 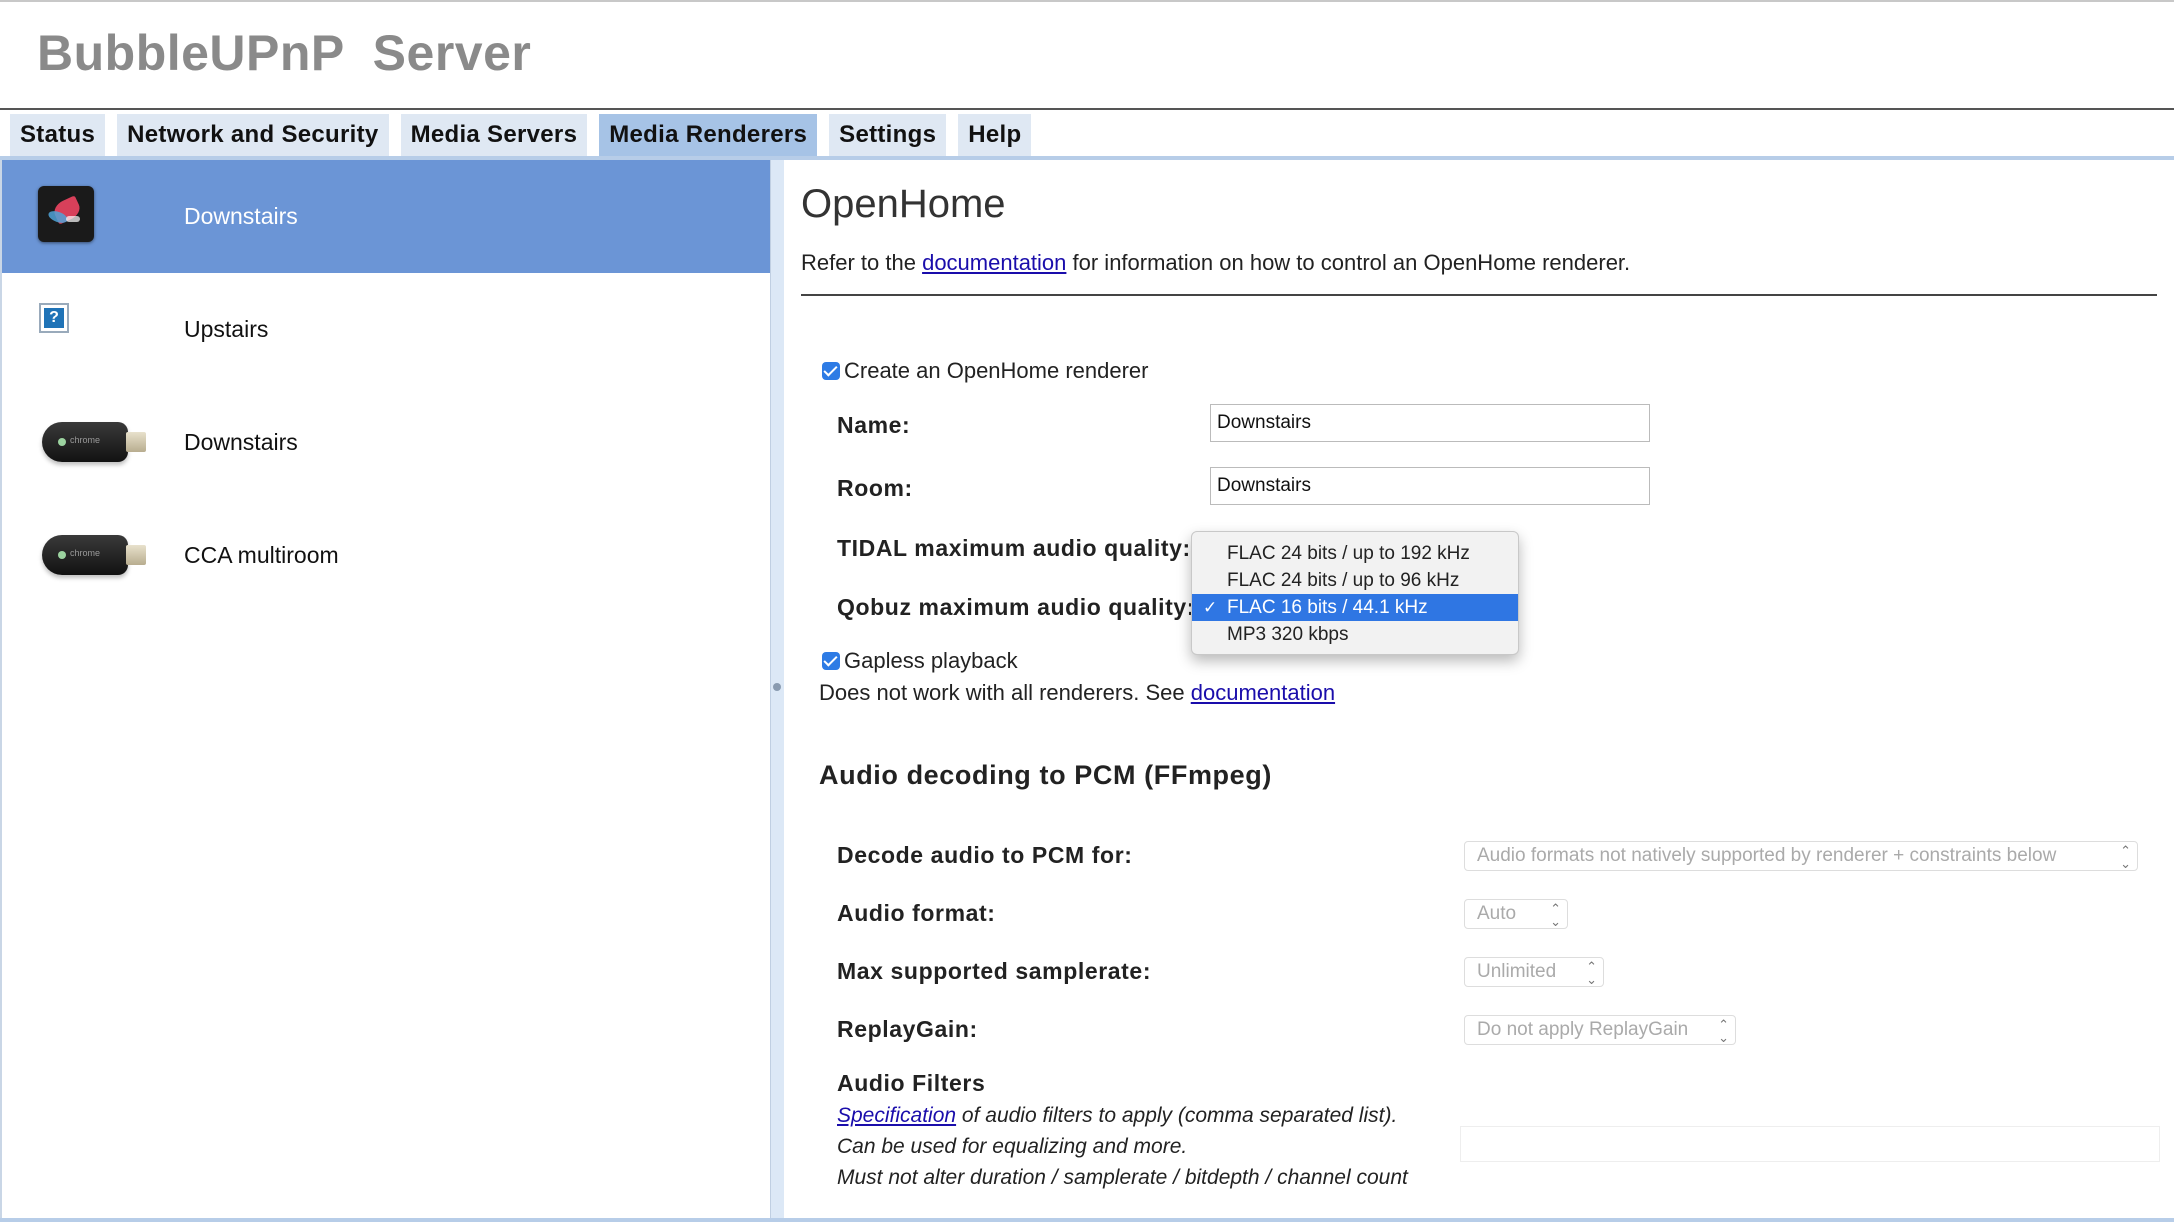 What do you see at coordinates (1016, 607) in the screenshot?
I see `qobuz-quality-label: Qobuz maximum audio quality:` at bounding box center [1016, 607].